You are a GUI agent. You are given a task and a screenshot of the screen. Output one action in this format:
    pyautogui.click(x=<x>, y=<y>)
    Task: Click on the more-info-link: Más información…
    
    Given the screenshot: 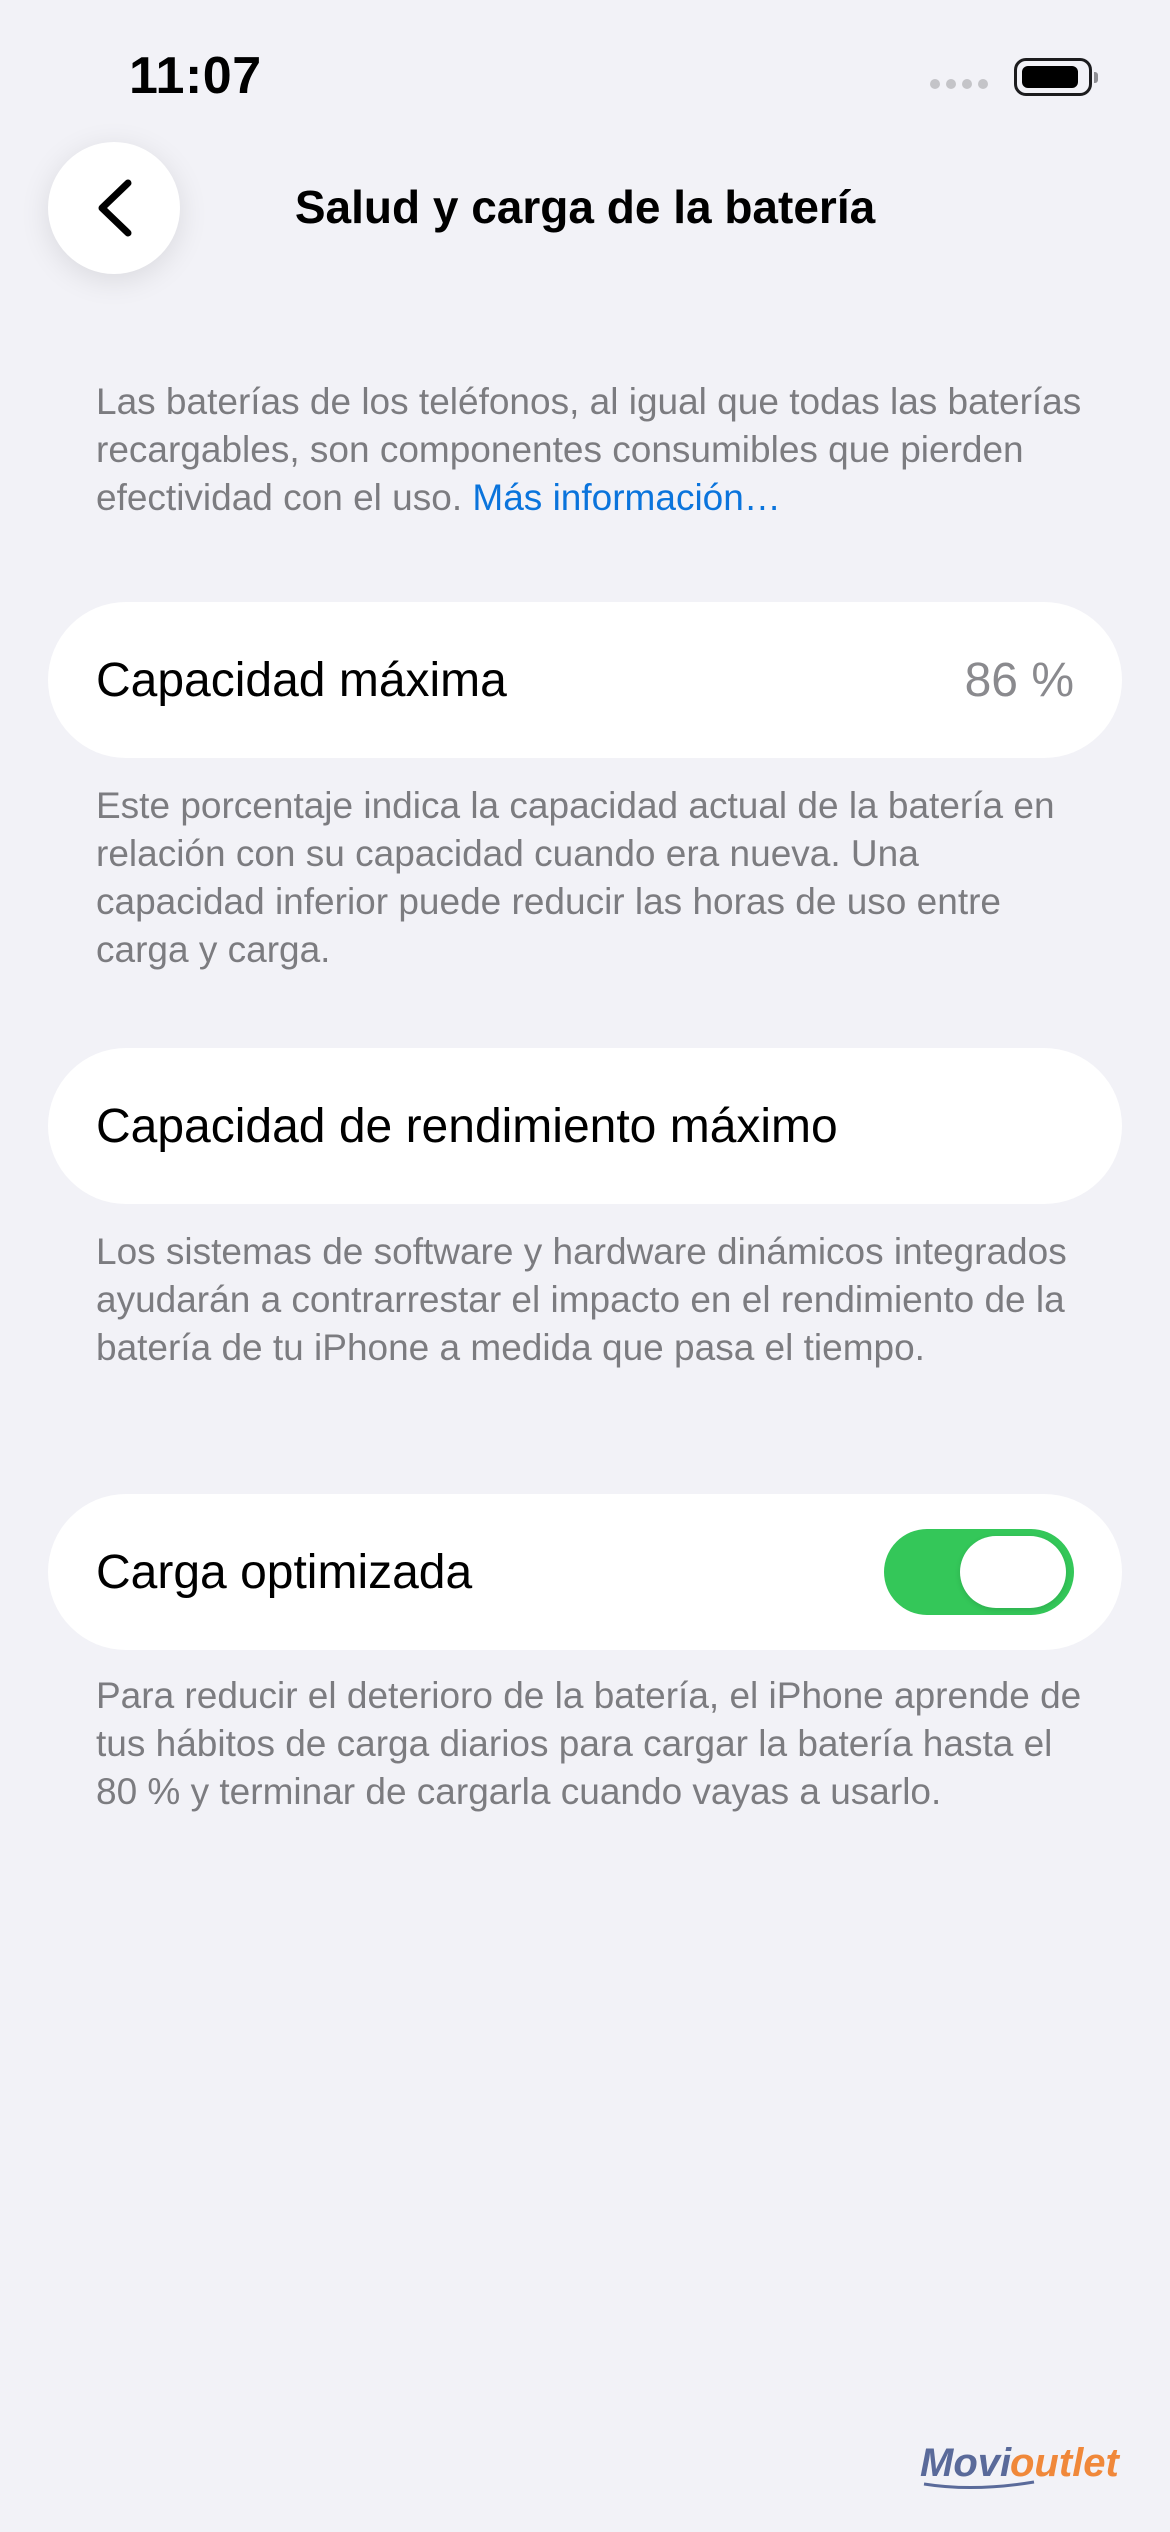 What is the action you would take?
    pyautogui.click(x=626, y=497)
    